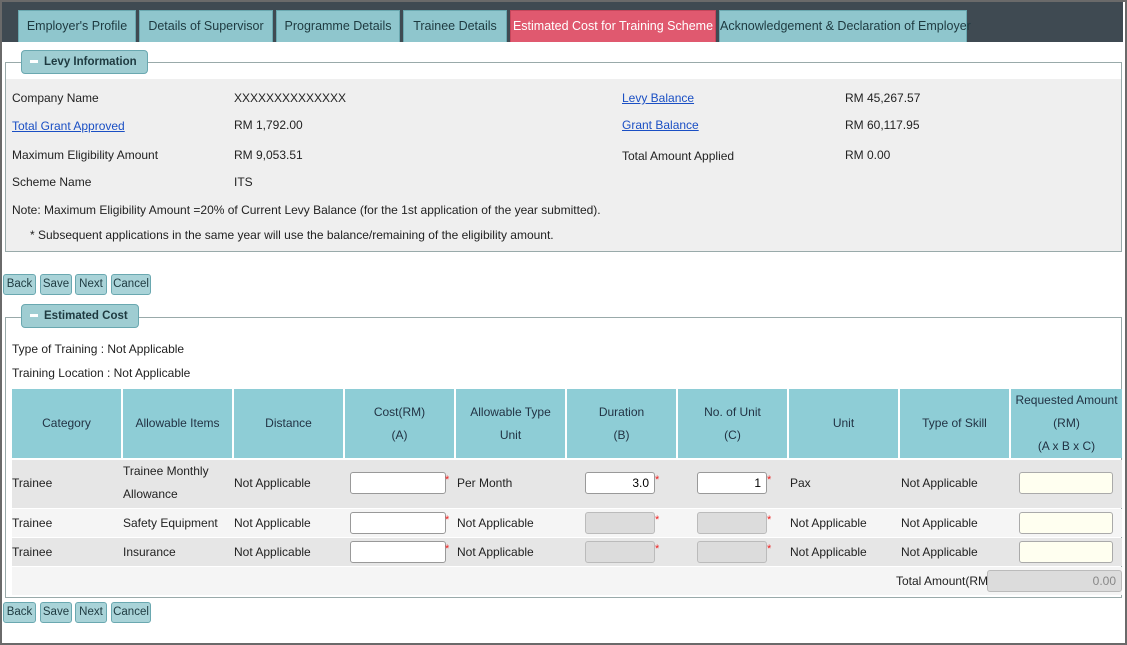 The width and height of the screenshot is (1127, 645). I want to click on header-type-of-skill: Type of Skill, so click(955, 423).